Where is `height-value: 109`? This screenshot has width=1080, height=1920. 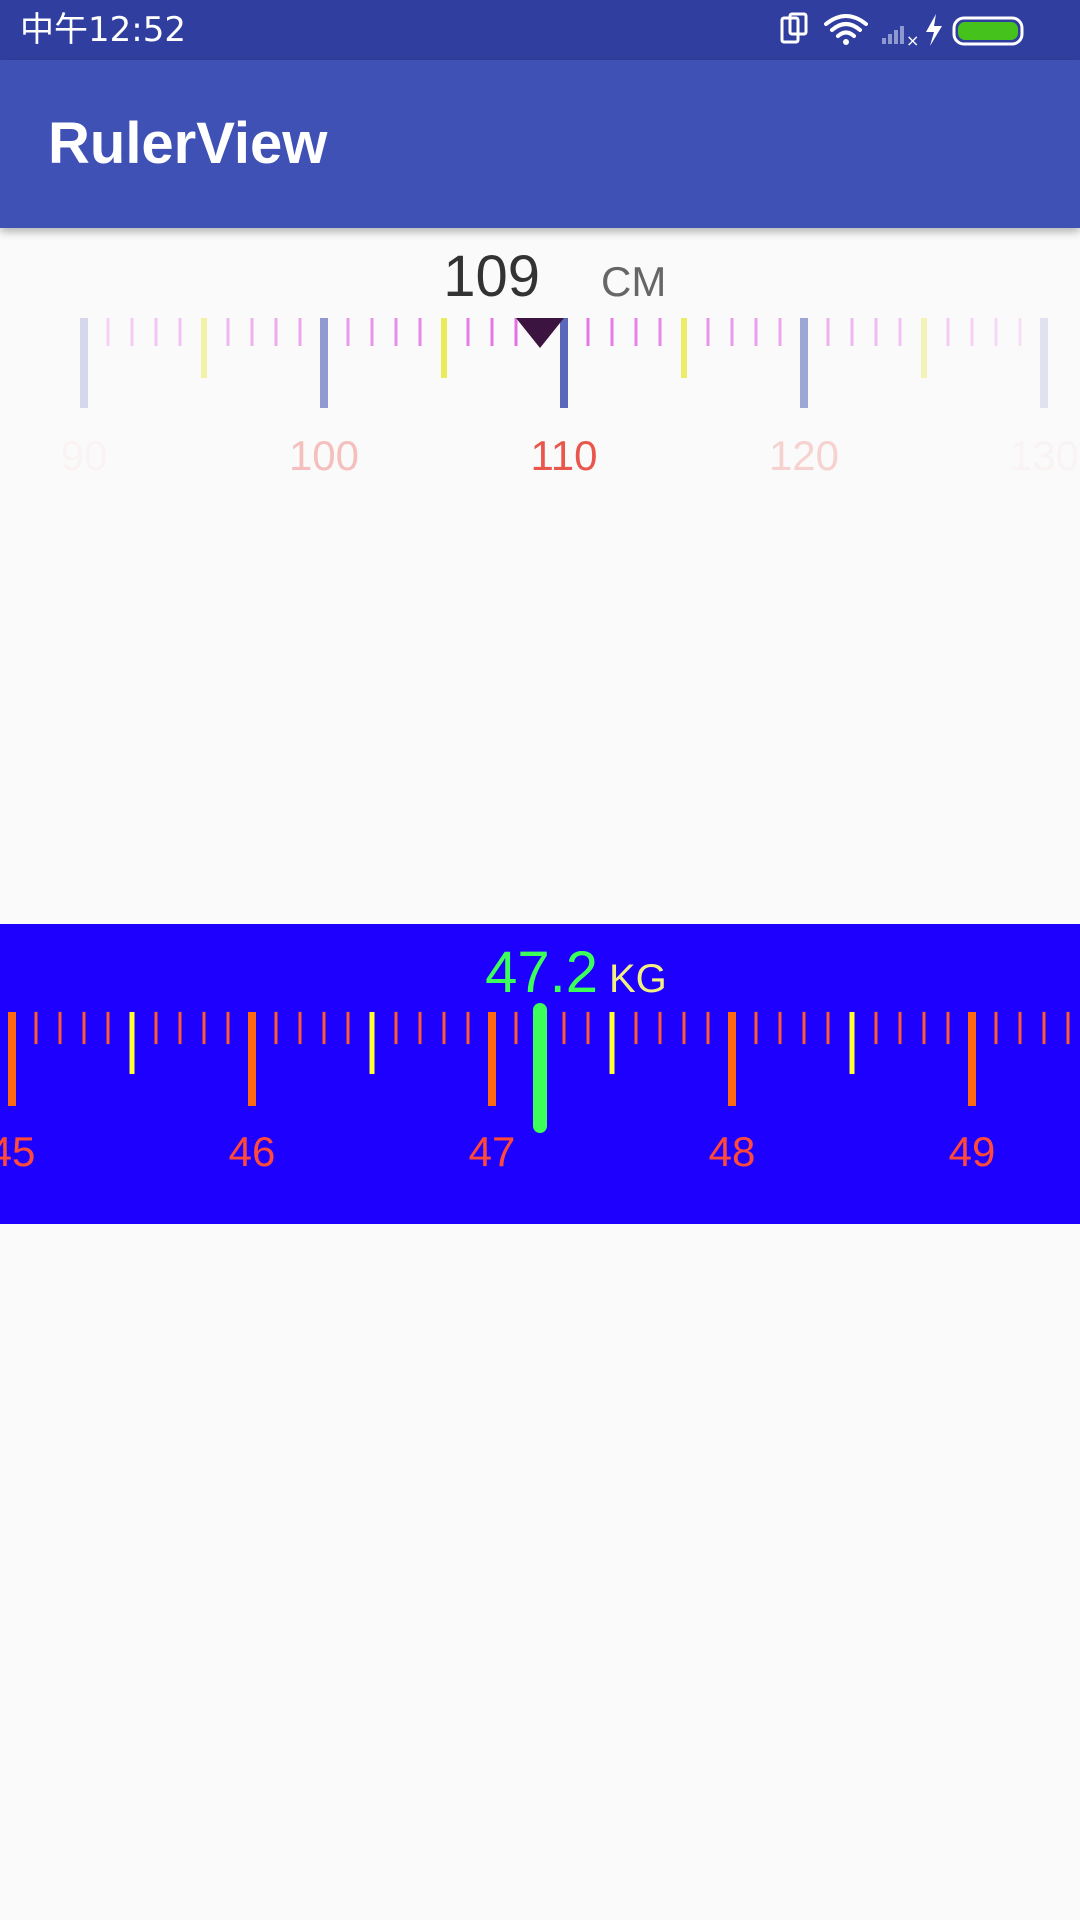
height-value: 109 is located at coordinates (491, 276).